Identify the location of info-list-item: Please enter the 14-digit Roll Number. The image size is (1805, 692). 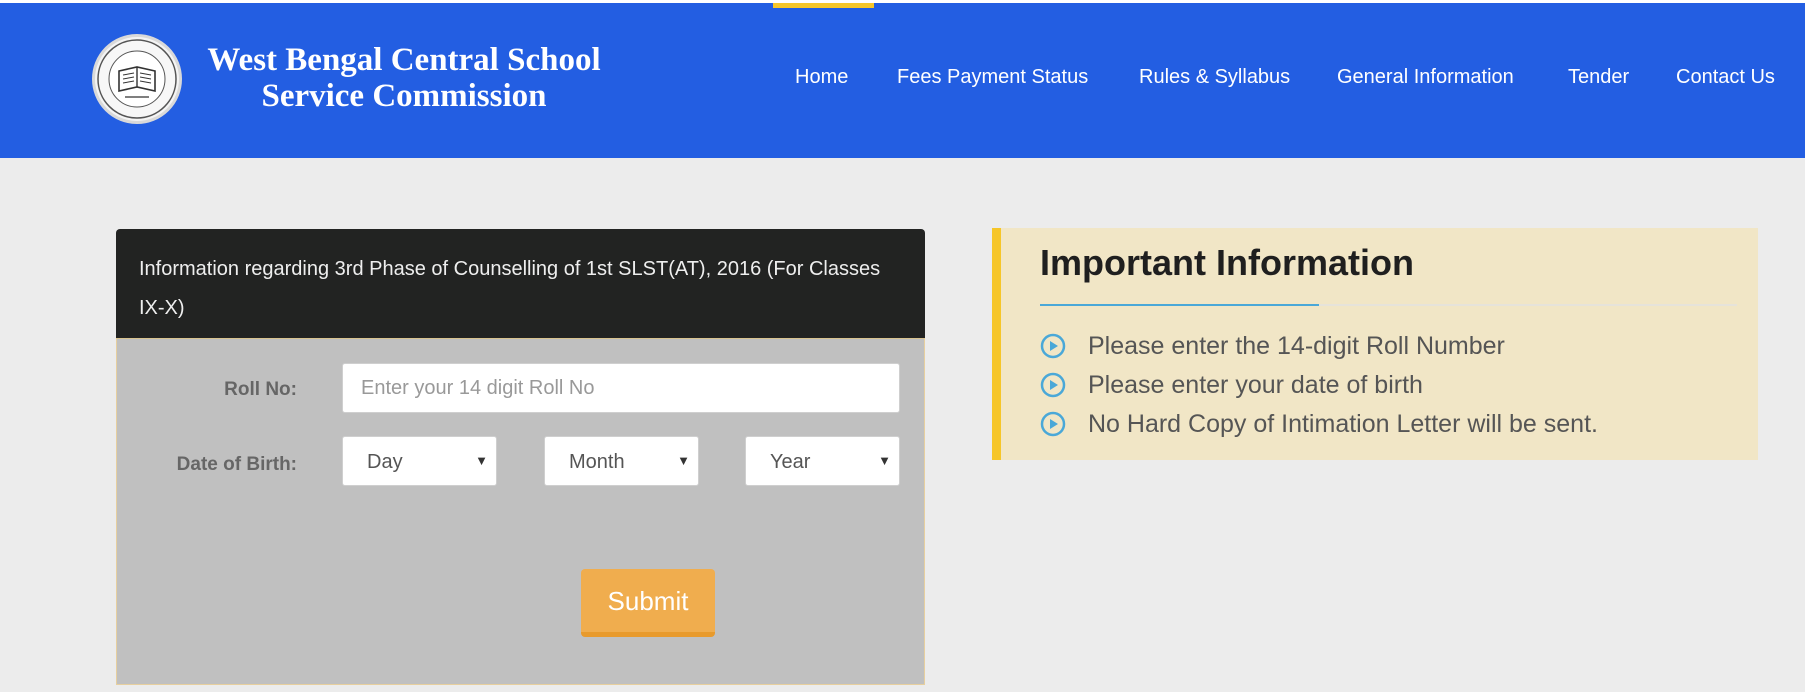
(1319, 349).